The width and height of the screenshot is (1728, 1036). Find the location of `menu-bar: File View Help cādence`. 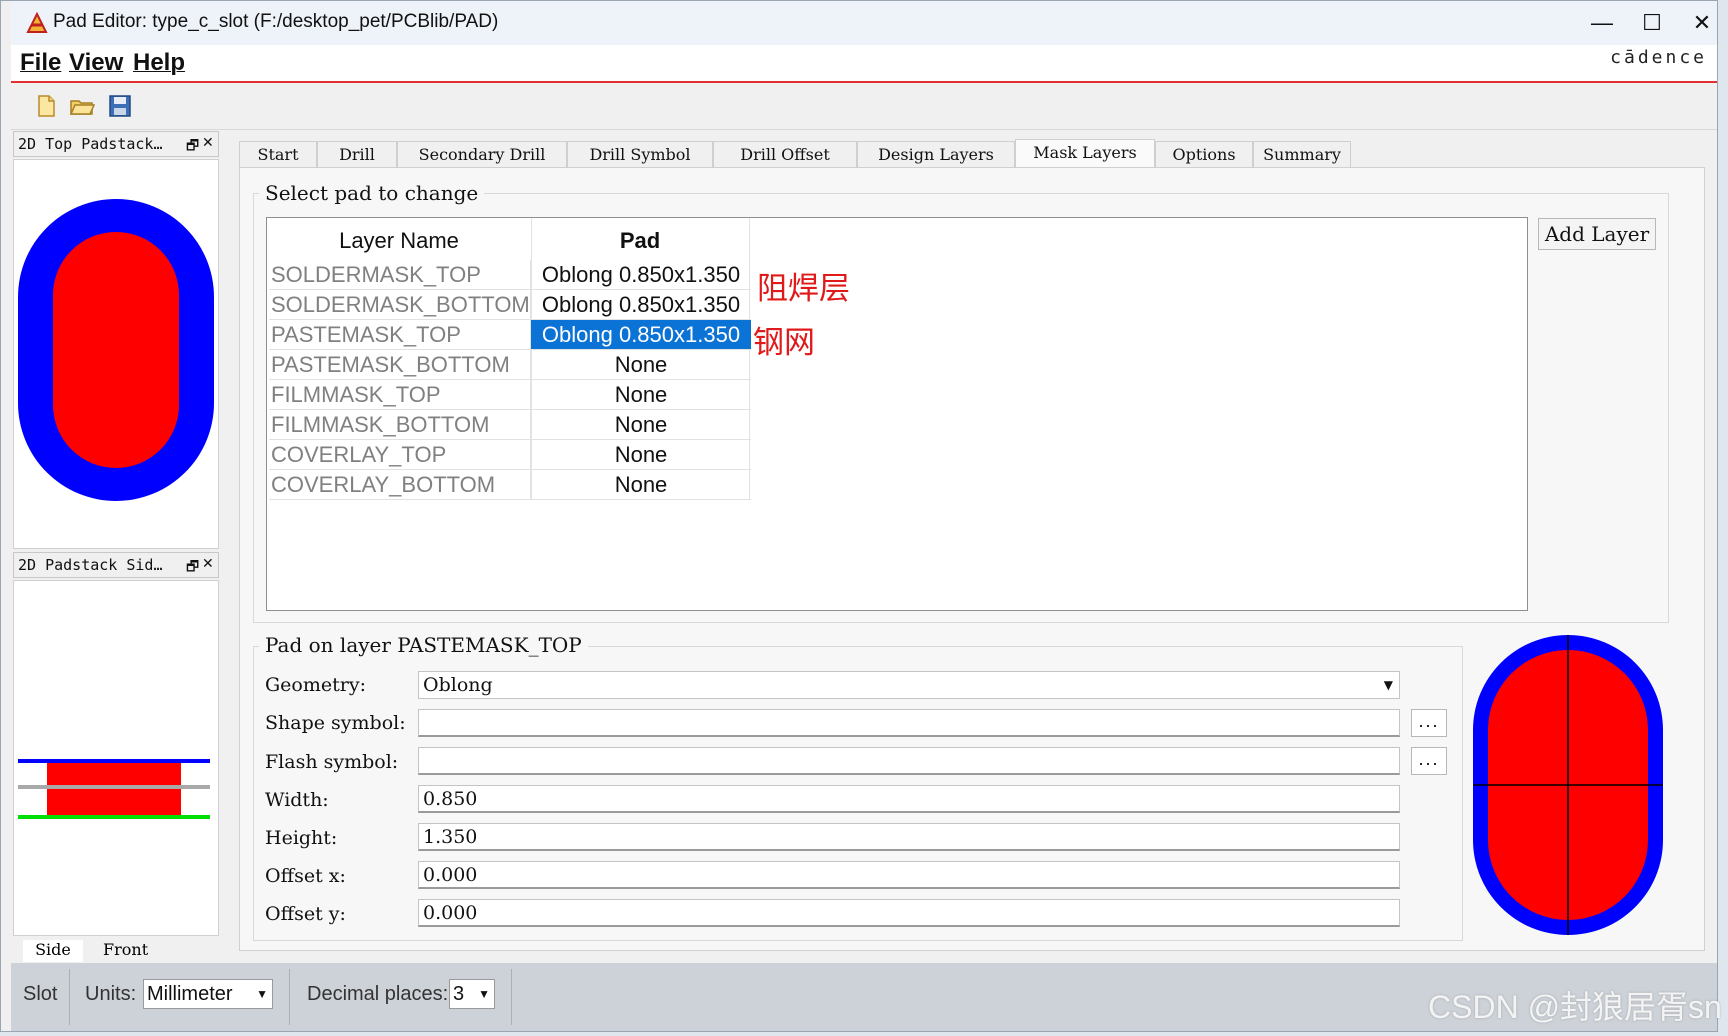

menu-bar: File View Help cādence is located at coordinates (864, 64).